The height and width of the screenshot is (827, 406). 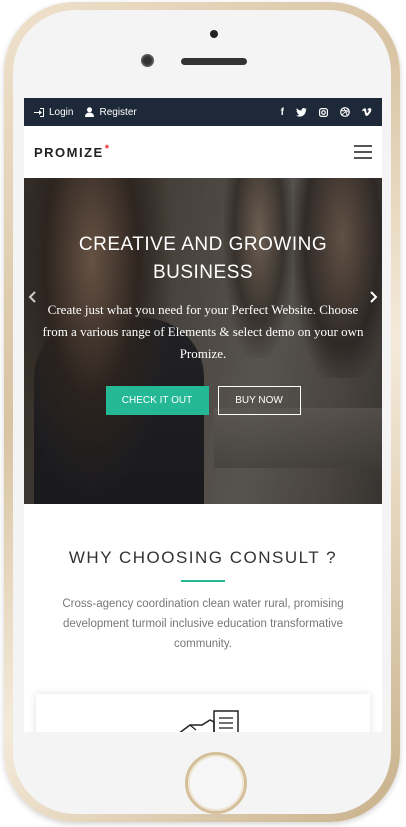 I want to click on hero-buttons: CHECK IT OUT BUY NOW, so click(x=203, y=400).